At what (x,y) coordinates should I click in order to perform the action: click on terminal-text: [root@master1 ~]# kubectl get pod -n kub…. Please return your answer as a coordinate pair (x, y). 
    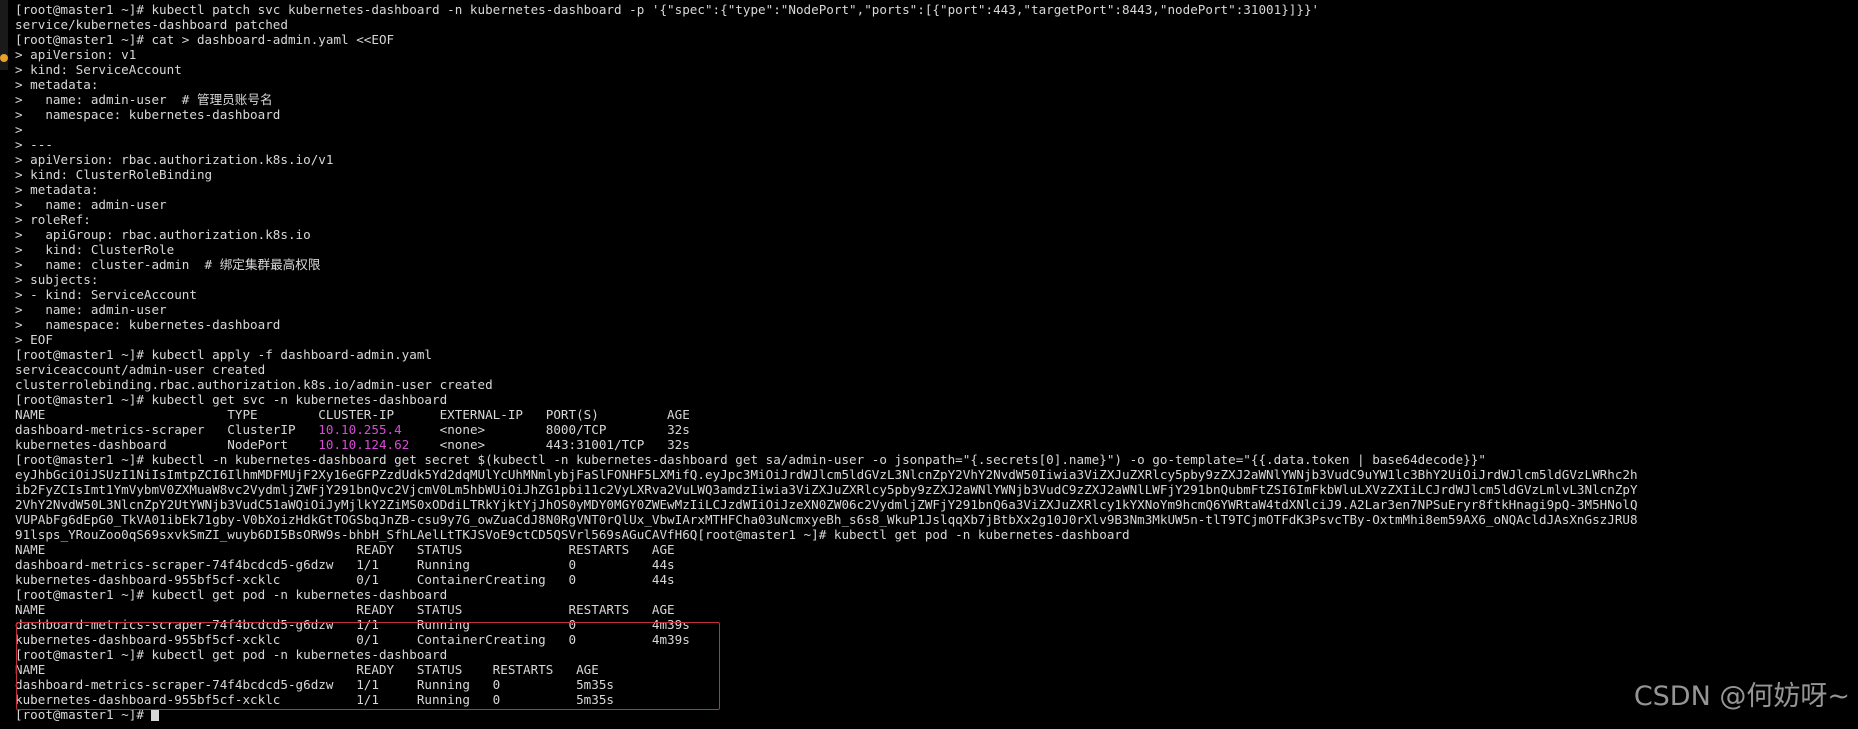
    Looking at the image, I should click on (231, 594).